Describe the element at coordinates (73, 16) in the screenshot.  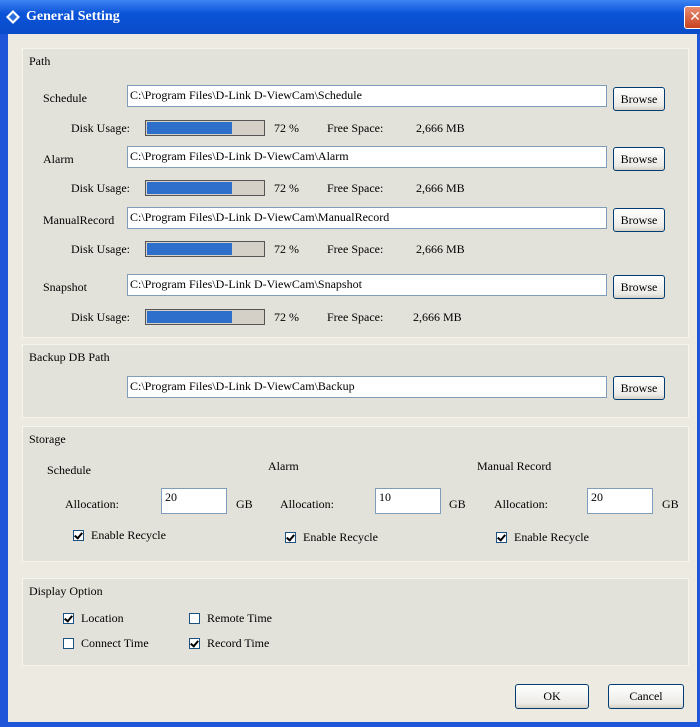
I see `window-title: General Setting` at that location.